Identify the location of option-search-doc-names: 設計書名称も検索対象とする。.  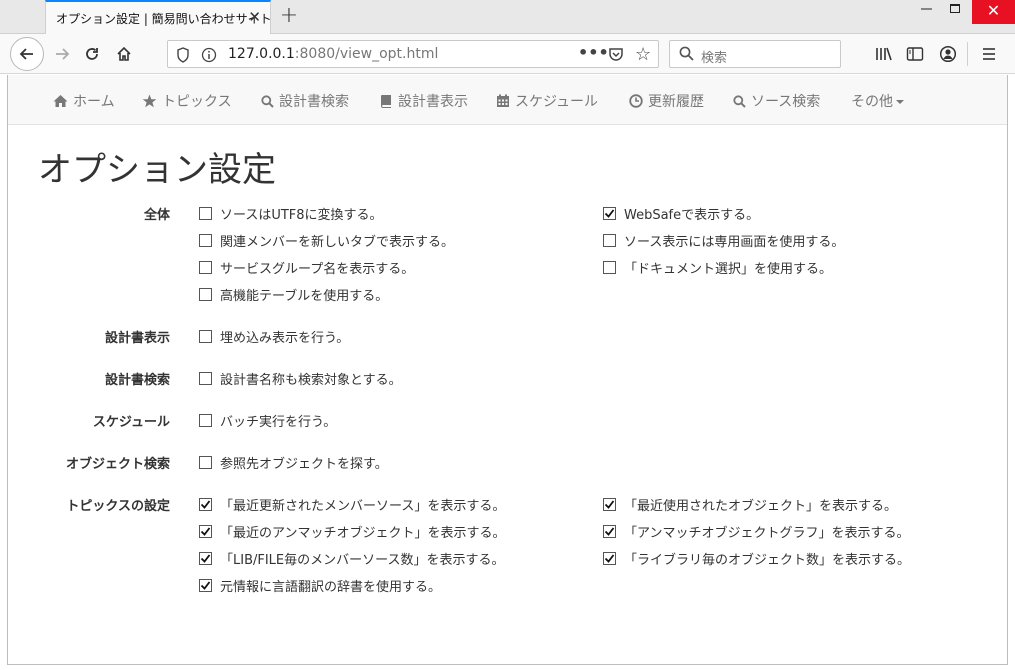
(300, 378).